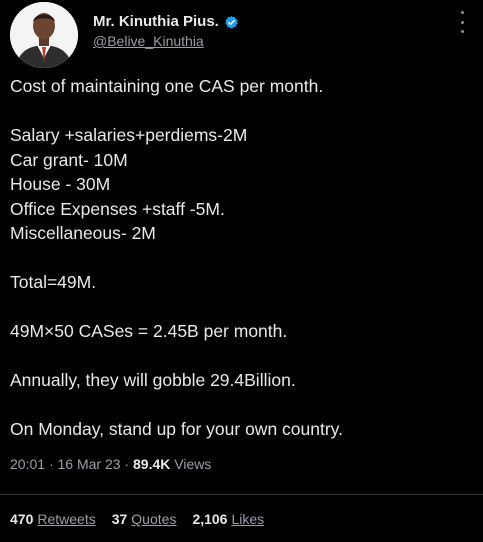  What do you see at coordinates (193, 464) in the screenshot?
I see `views-label: Views` at bounding box center [193, 464].